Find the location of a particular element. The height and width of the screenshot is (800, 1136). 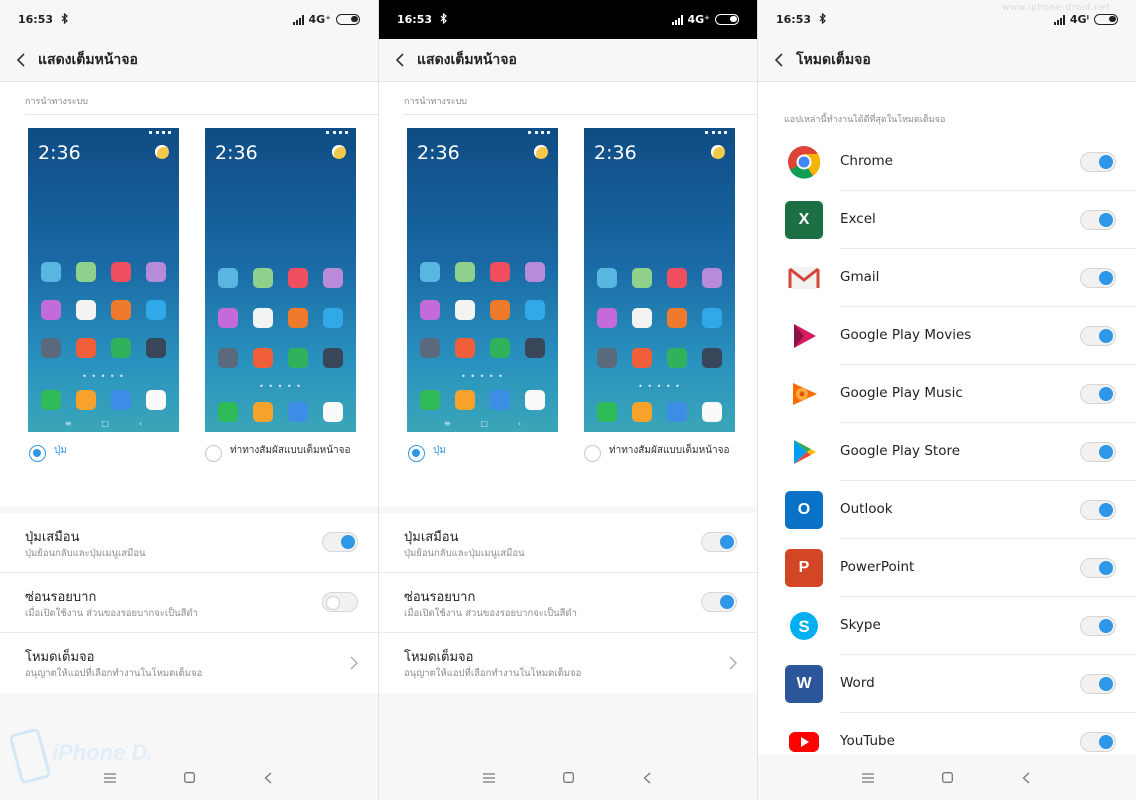

app-row-gmail: Gmail is located at coordinates (947, 278).